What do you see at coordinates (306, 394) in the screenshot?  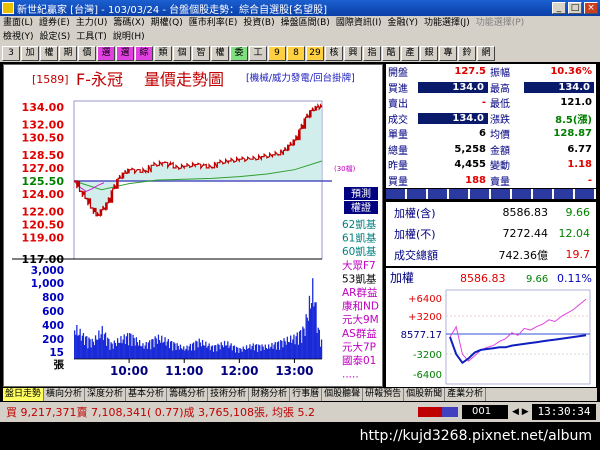 I see `tab-8: 行事曆` at bounding box center [306, 394].